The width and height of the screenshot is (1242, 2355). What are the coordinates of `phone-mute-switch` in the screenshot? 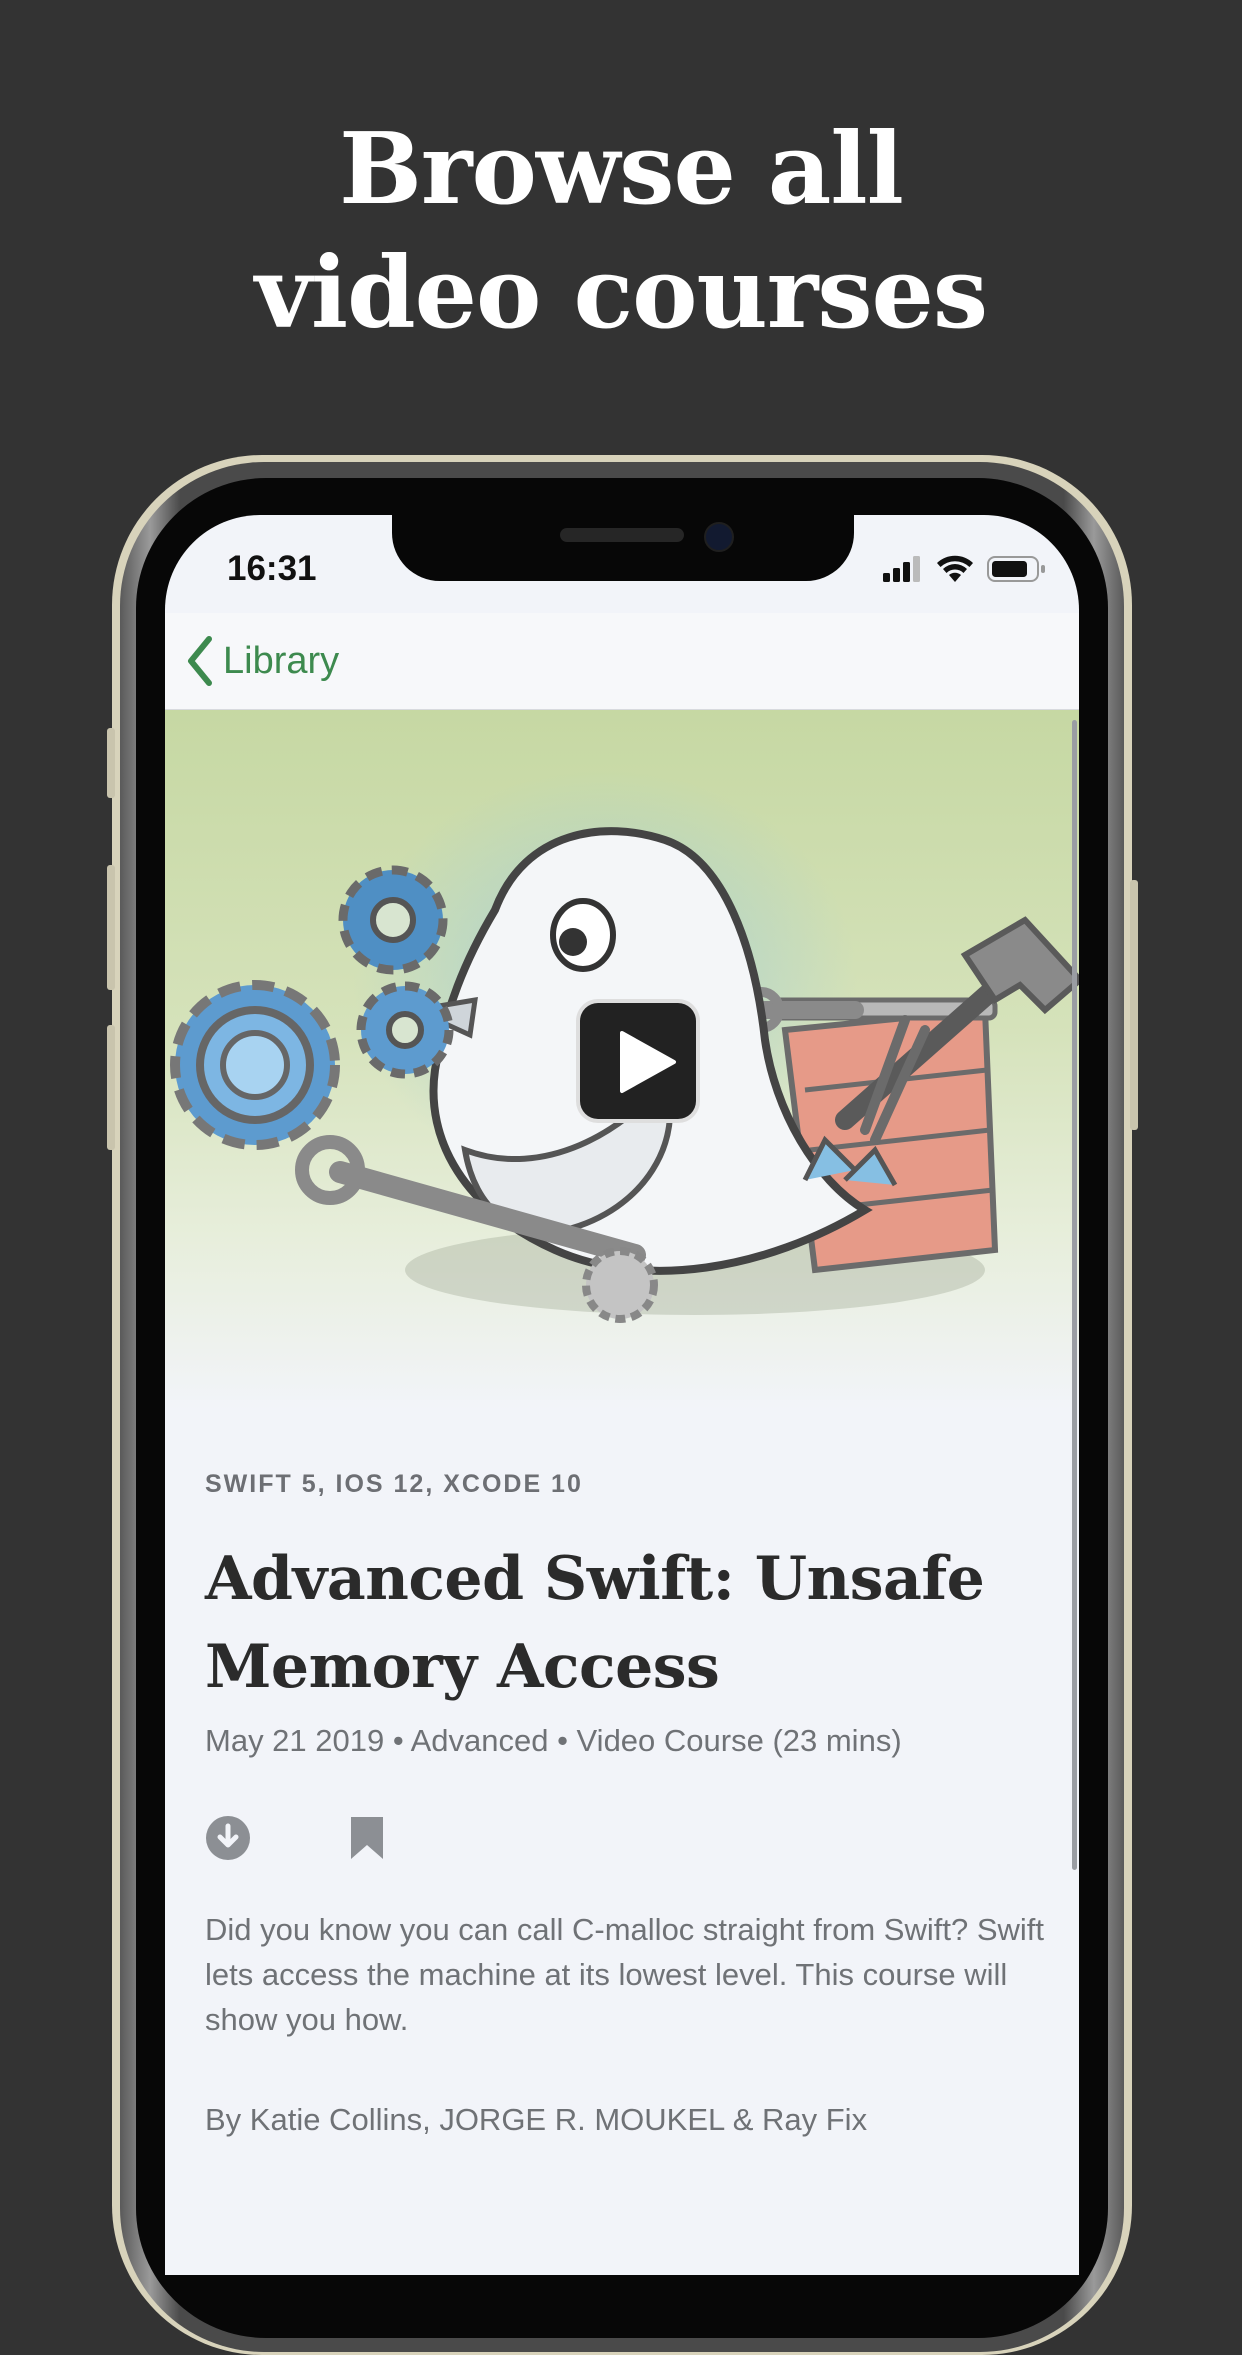 It's located at (111, 763).